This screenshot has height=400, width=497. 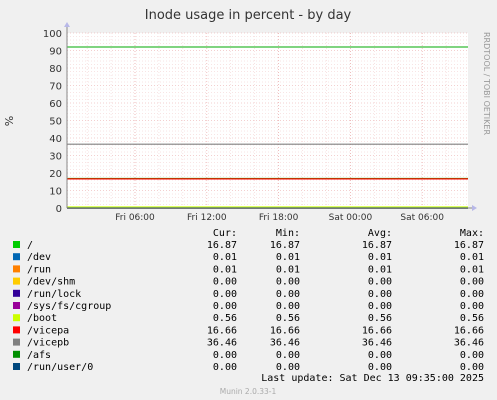 I want to click on y-axis-label: %, so click(x=9, y=121).